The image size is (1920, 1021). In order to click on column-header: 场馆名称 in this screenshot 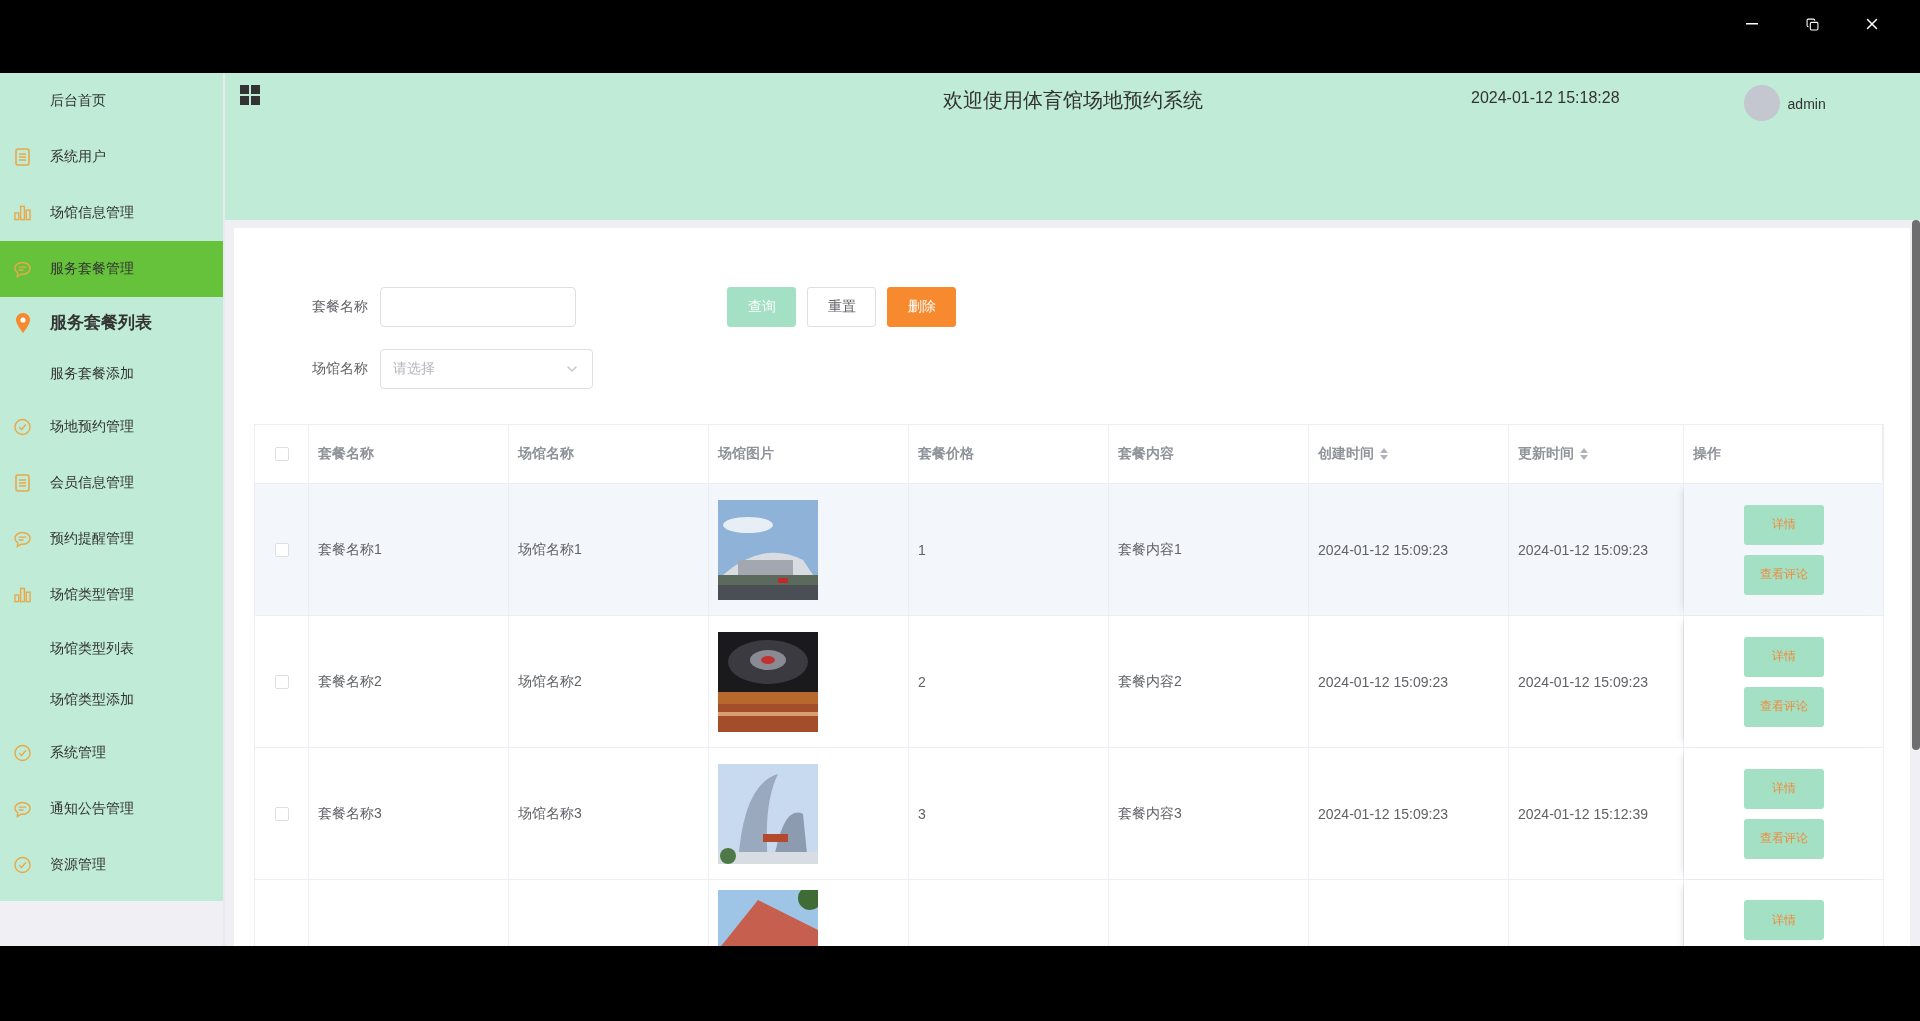, I will do `click(546, 454)`.